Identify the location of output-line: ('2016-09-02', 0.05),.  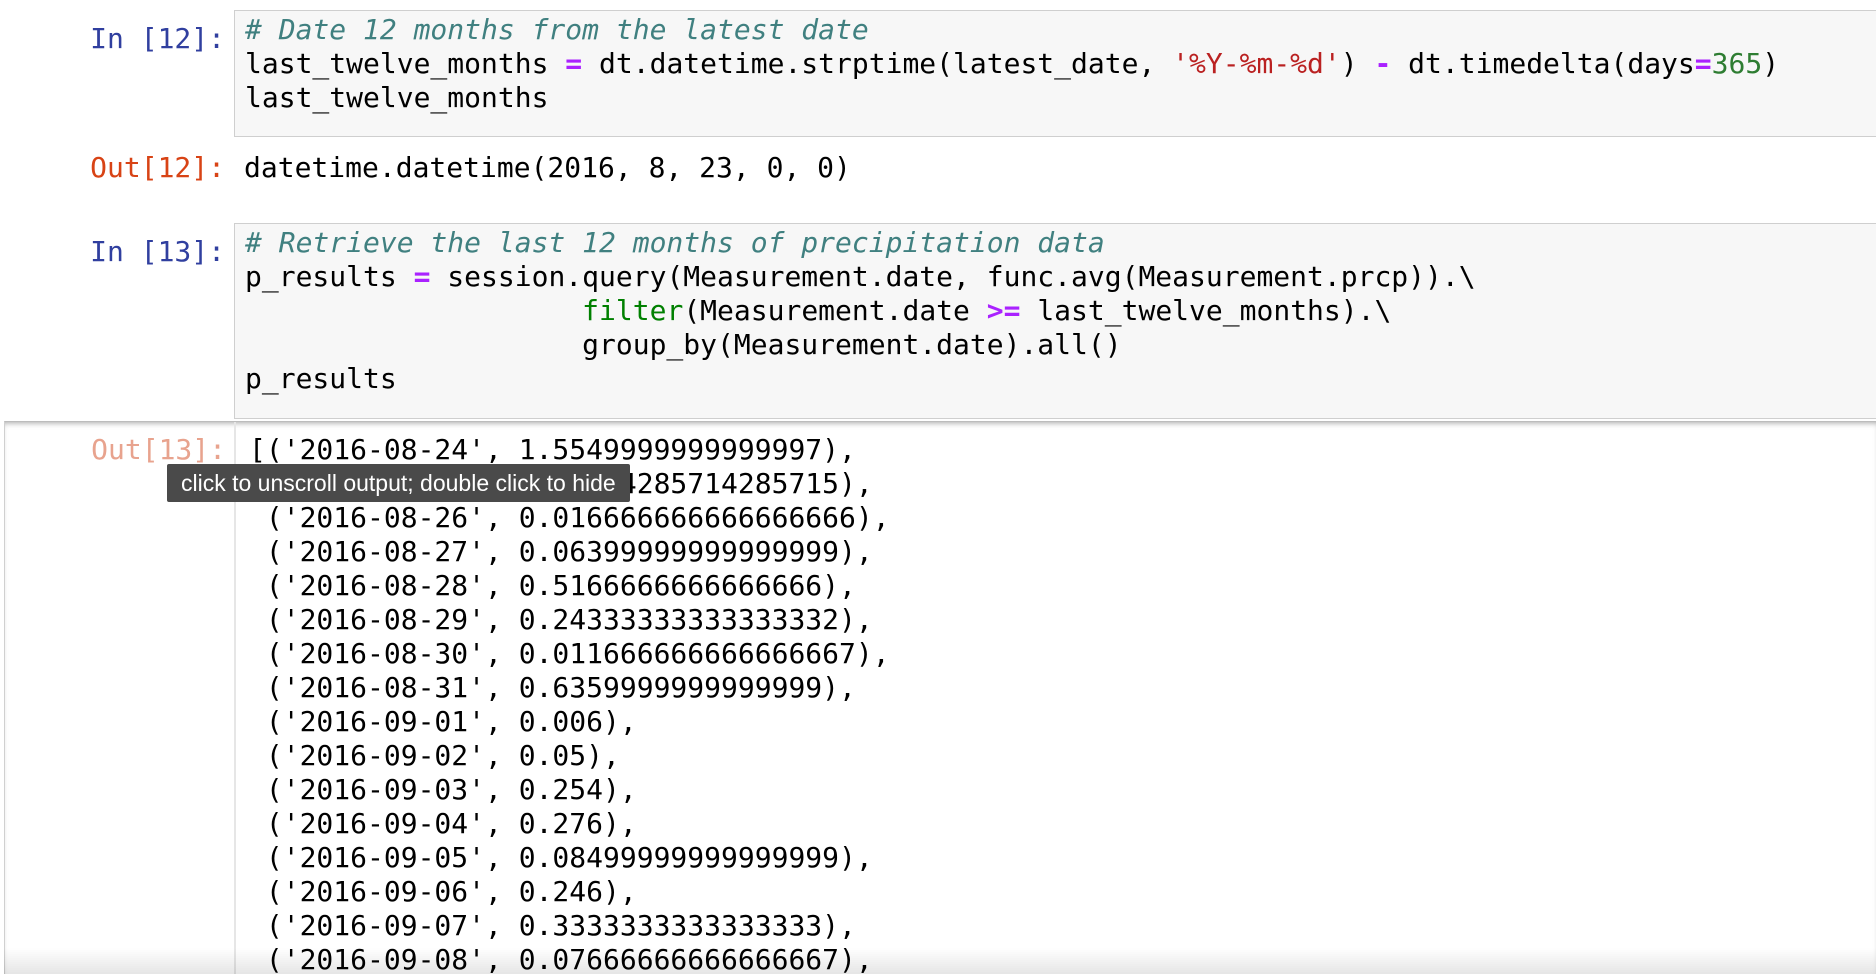
(434, 755).